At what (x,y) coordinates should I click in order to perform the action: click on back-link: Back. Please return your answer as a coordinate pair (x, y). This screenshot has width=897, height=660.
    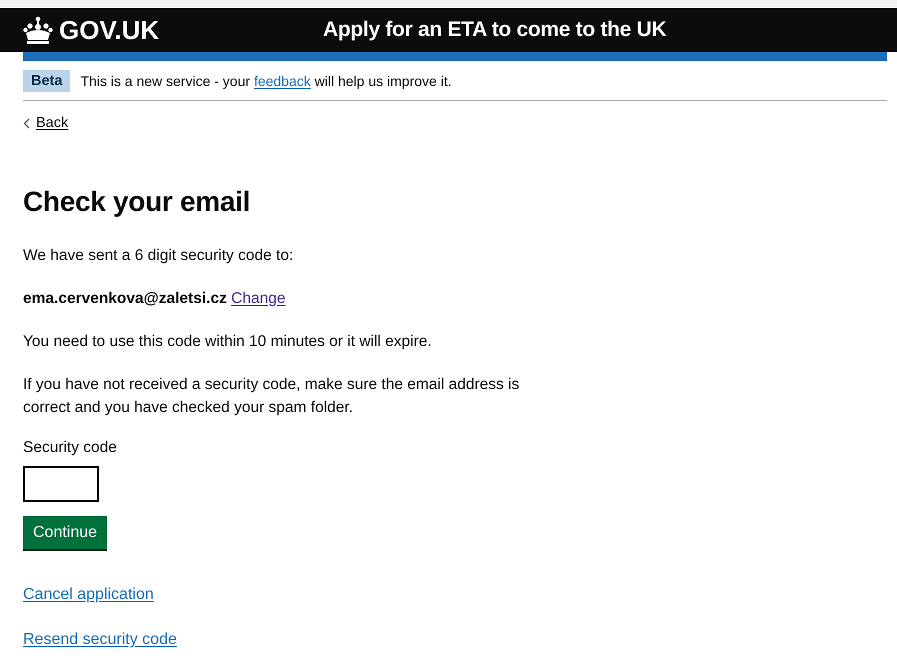
    Looking at the image, I should click on (45, 123).